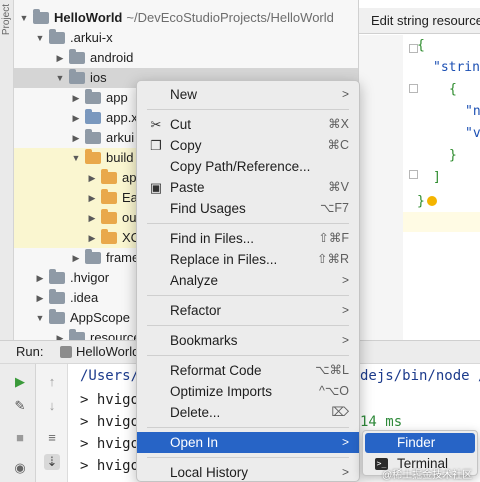 The height and width of the screenshot is (482, 480). Describe the element at coordinates (472, 133) in the screenshot. I see `code-line-5: "v` at that location.